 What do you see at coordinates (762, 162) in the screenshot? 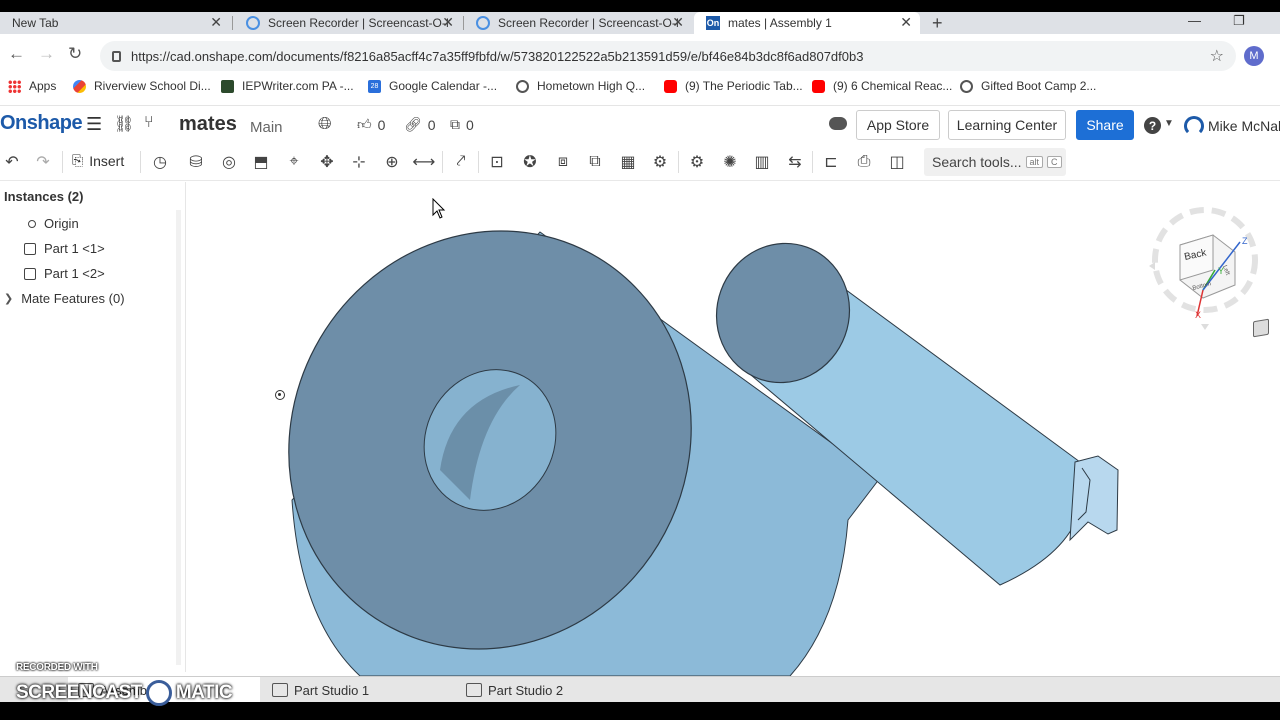
I see `linear-relation-icon: ▥` at bounding box center [762, 162].